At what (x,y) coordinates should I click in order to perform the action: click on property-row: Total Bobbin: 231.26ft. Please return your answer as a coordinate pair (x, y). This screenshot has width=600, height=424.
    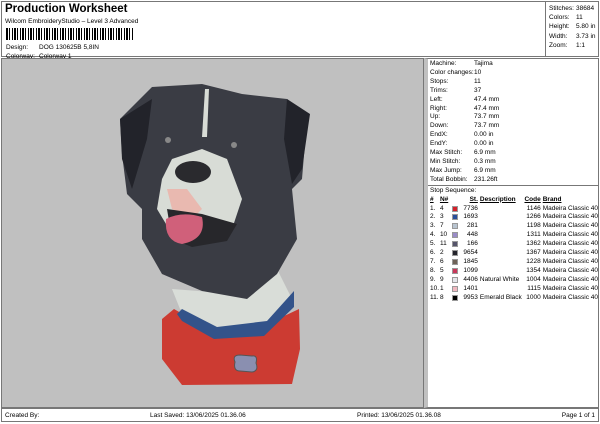
    Looking at the image, I should click on (514, 180).